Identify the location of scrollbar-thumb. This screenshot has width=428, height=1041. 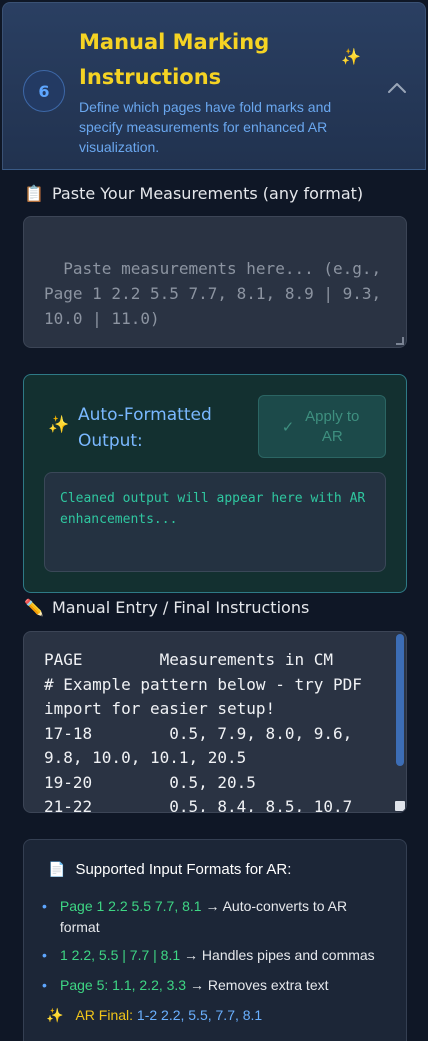
(400, 700).